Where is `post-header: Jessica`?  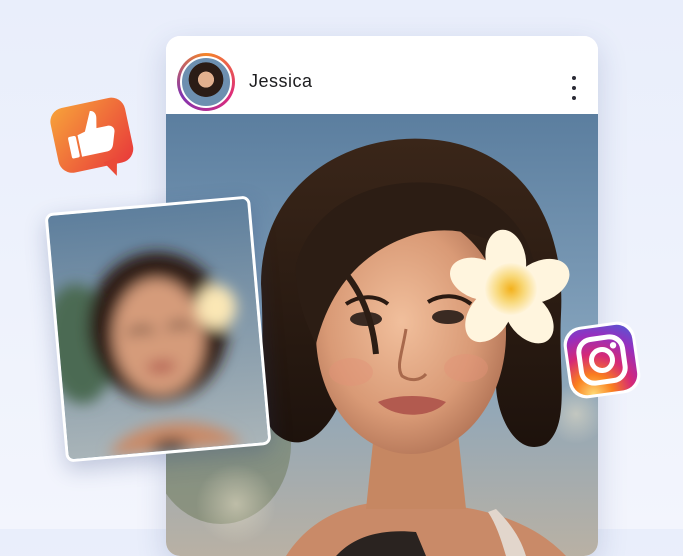 post-header: Jessica is located at coordinates (382, 75).